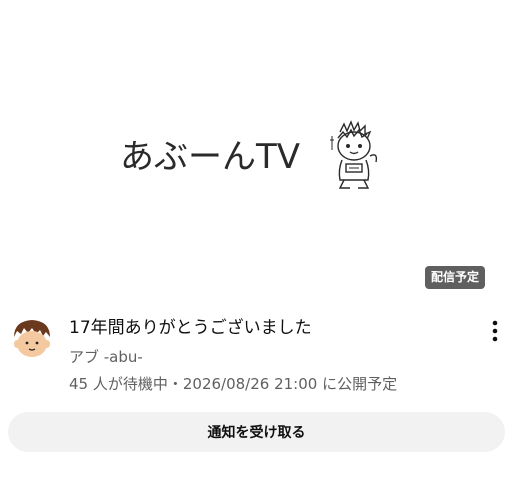 The image size is (521, 477). What do you see at coordinates (354, 154) in the screenshot?
I see `mascot-illustration` at bounding box center [354, 154].